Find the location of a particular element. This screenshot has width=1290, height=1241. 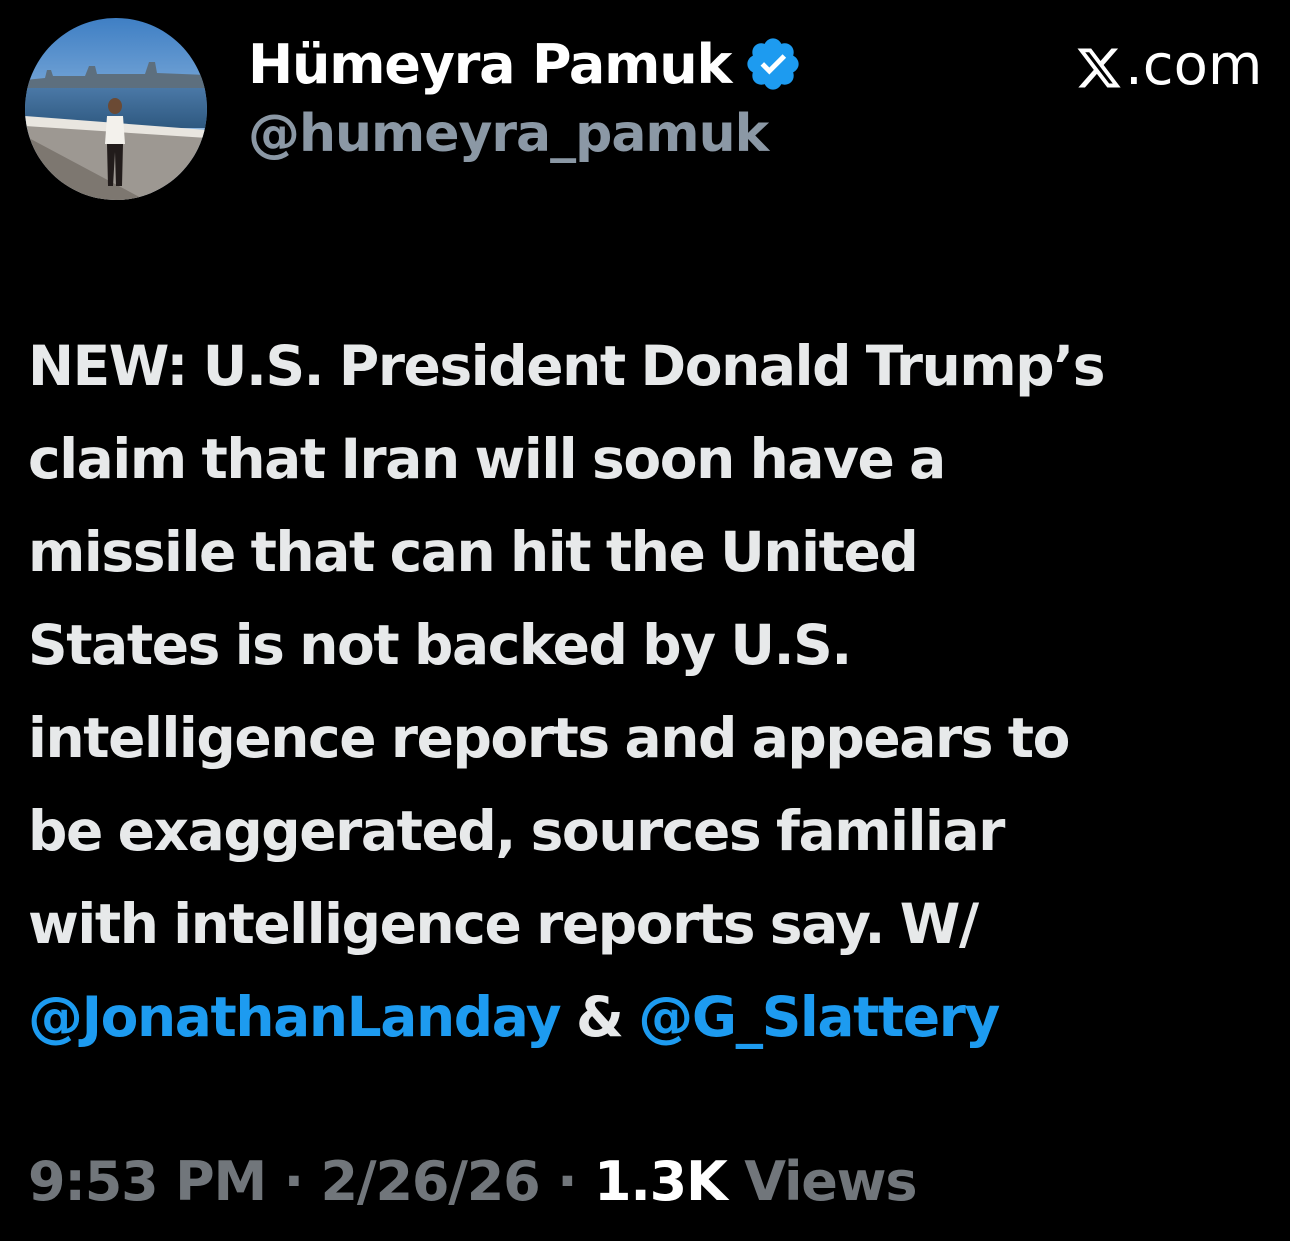

verified-badge-icon is located at coordinates (773, 64).